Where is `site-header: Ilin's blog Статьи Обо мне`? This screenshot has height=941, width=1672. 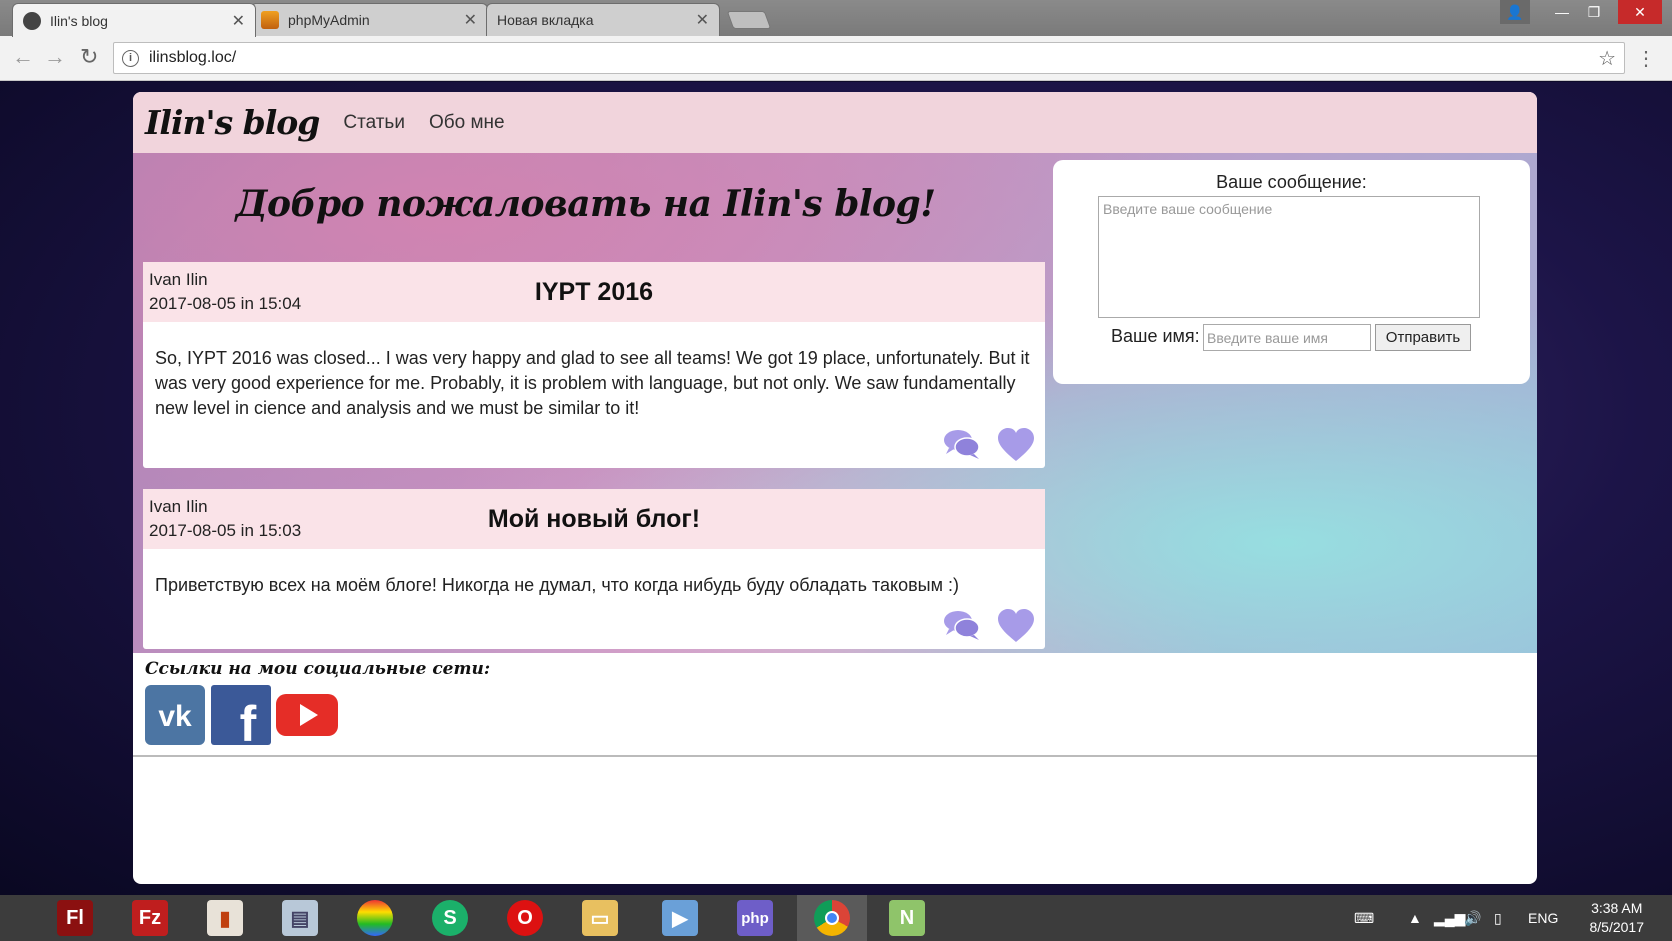
site-header: Ilin's blog Статьи Обо мне is located at coordinates (835, 122).